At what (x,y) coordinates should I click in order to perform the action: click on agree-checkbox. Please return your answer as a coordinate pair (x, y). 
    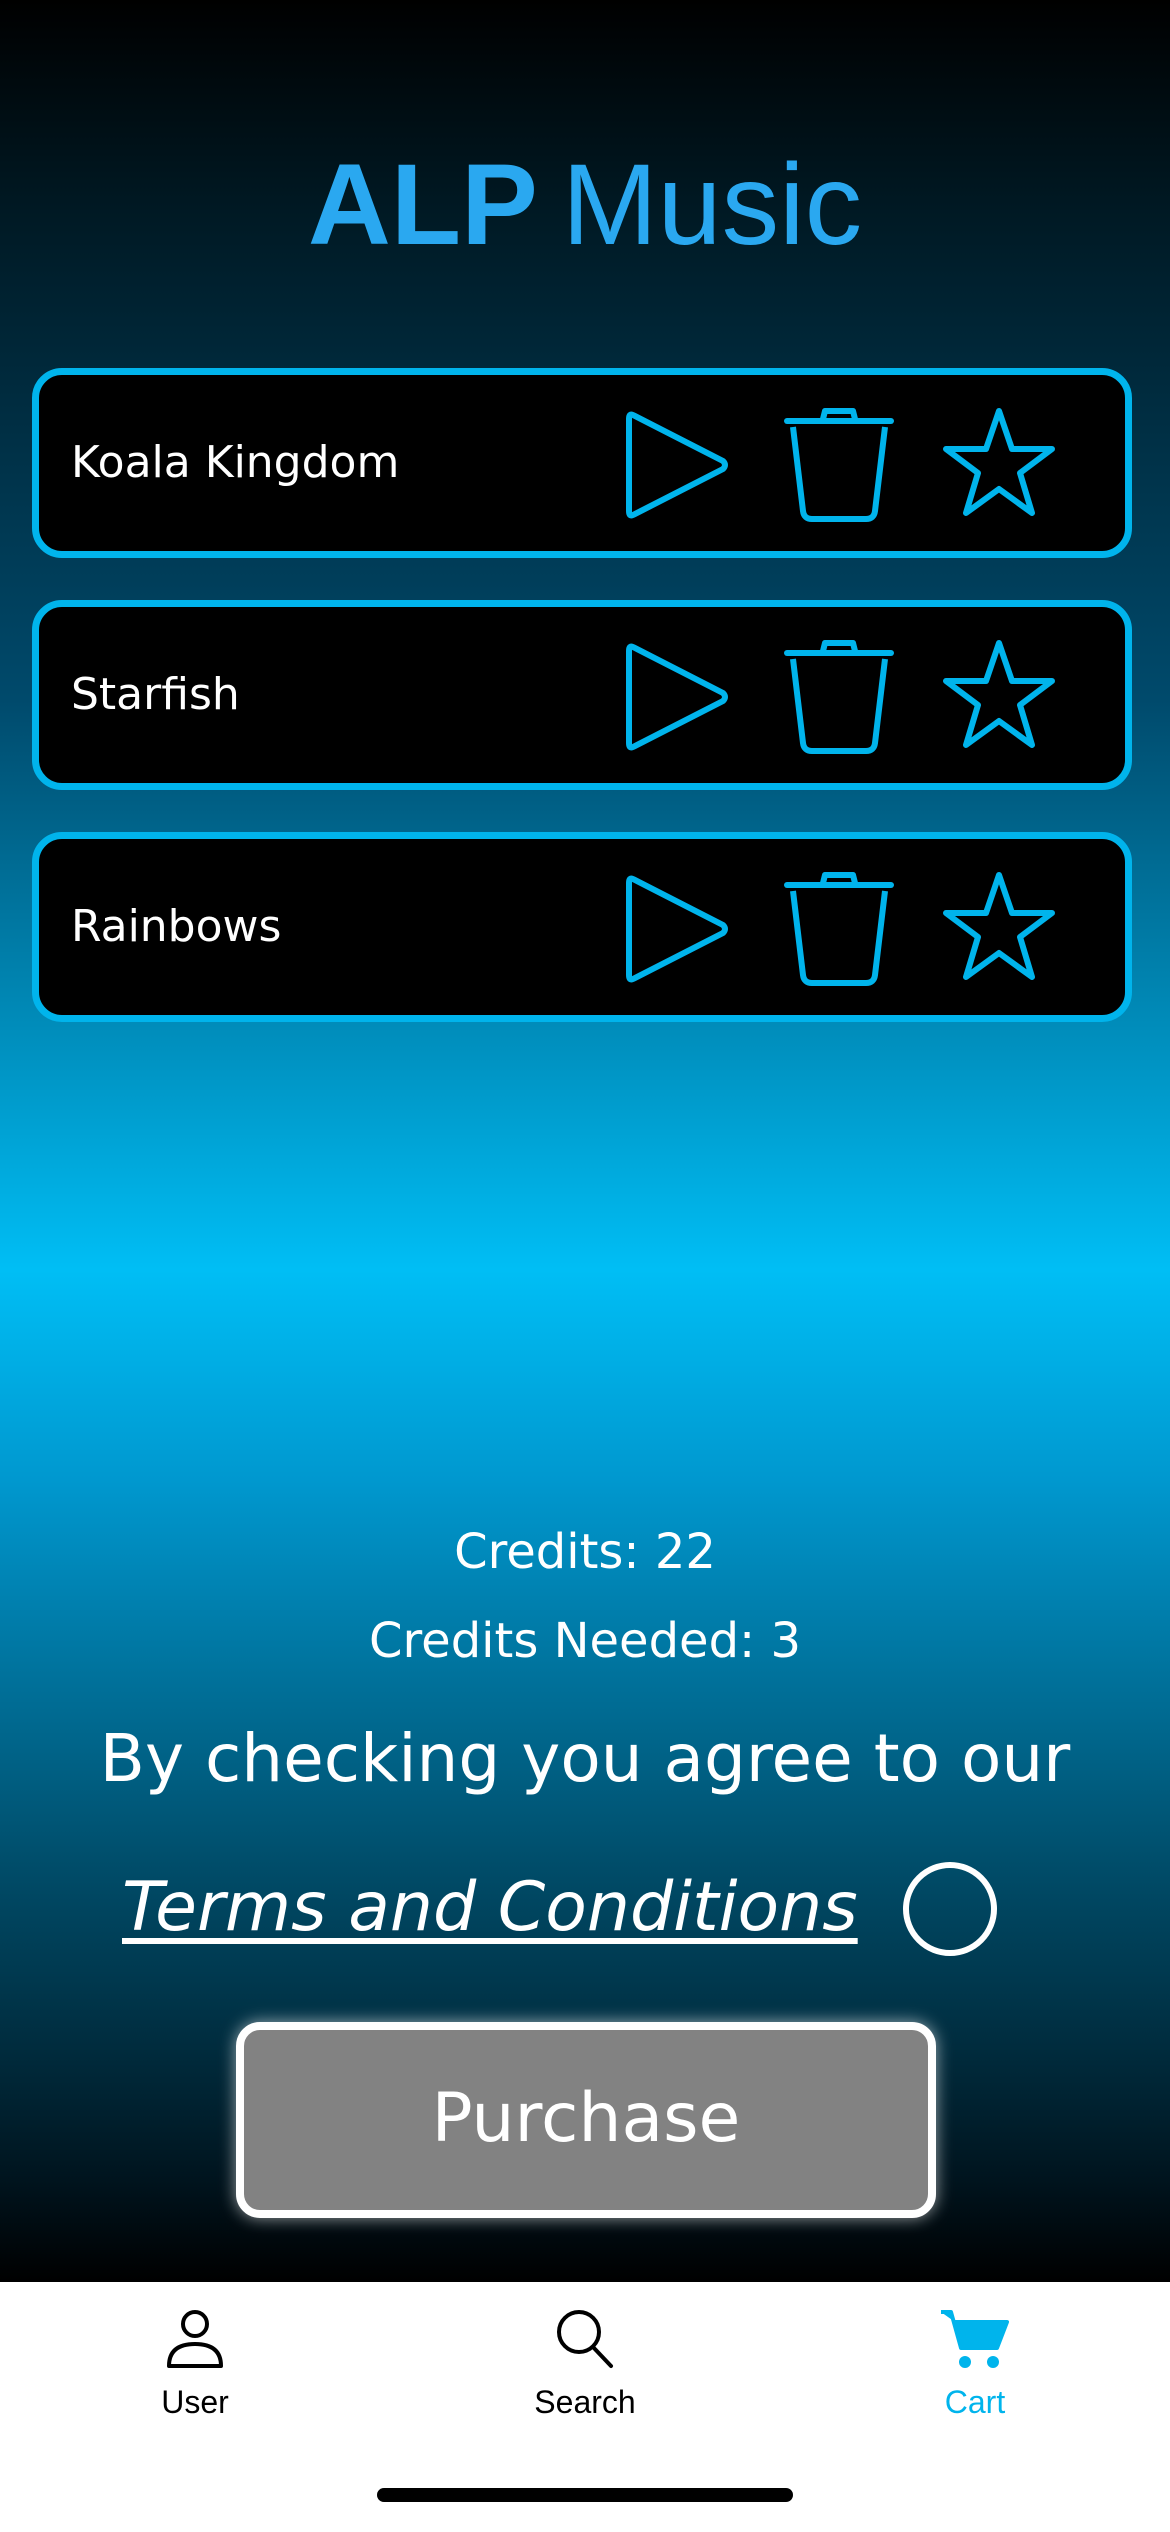
    Looking at the image, I should click on (950, 1909).